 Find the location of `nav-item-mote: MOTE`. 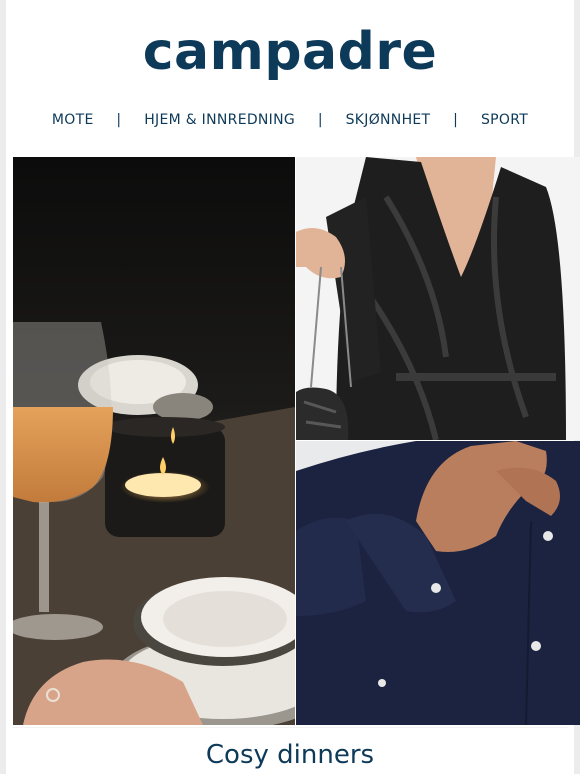

nav-item-mote: MOTE is located at coordinates (73, 120).